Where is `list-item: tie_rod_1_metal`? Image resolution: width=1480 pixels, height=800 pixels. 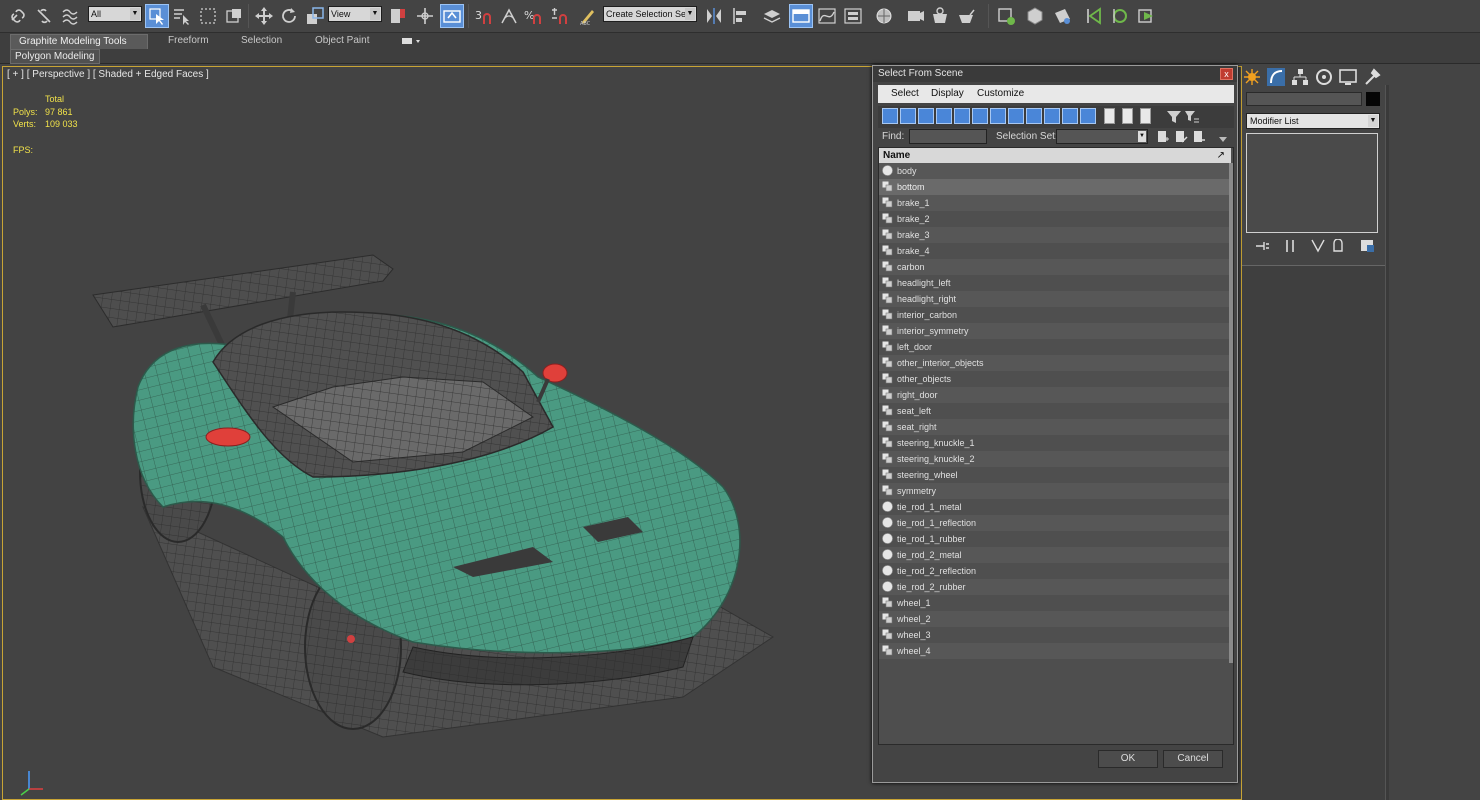 list-item: tie_rod_1_metal is located at coordinates (1055, 507).